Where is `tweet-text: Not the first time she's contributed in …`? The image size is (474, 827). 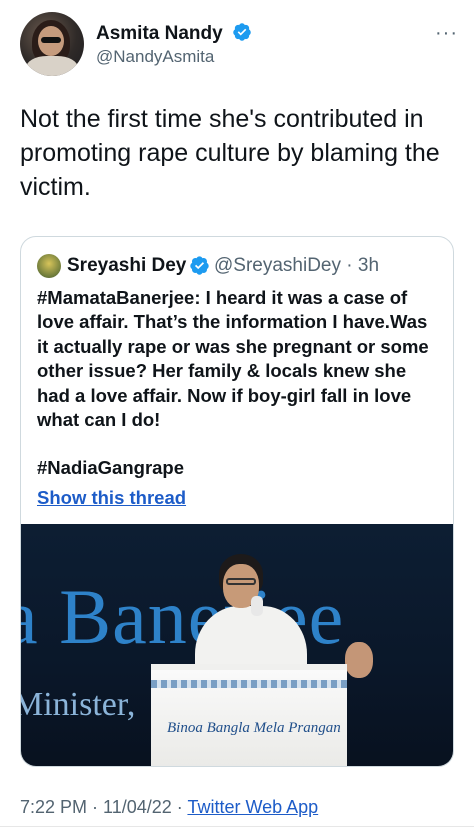 tweet-text: Not the first time she's contributed in … is located at coordinates (230, 153).